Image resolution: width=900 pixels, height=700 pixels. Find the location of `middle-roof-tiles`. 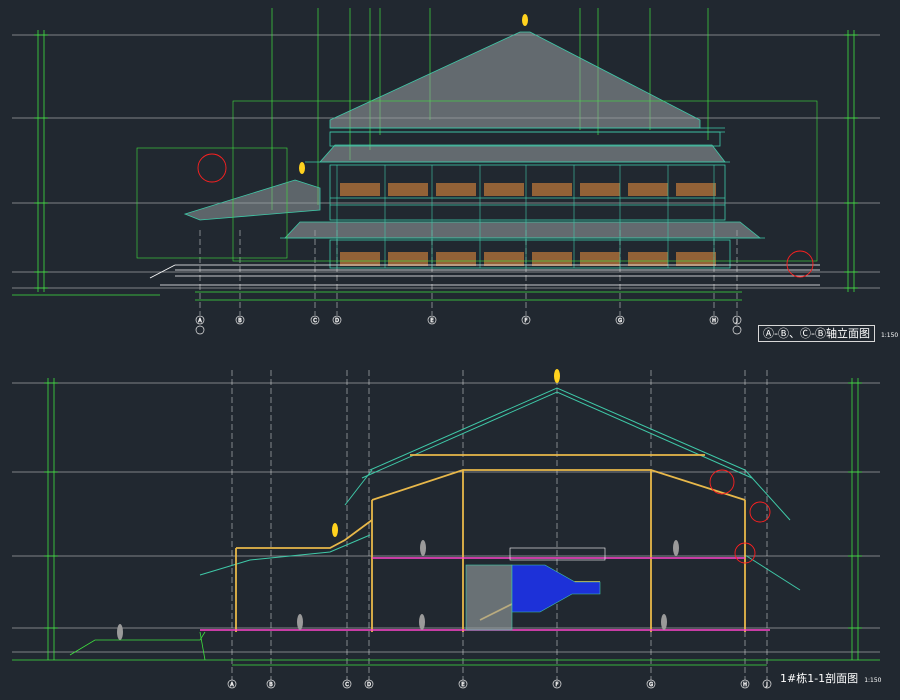

middle-roof-tiles is located at coordinates (522, 153).